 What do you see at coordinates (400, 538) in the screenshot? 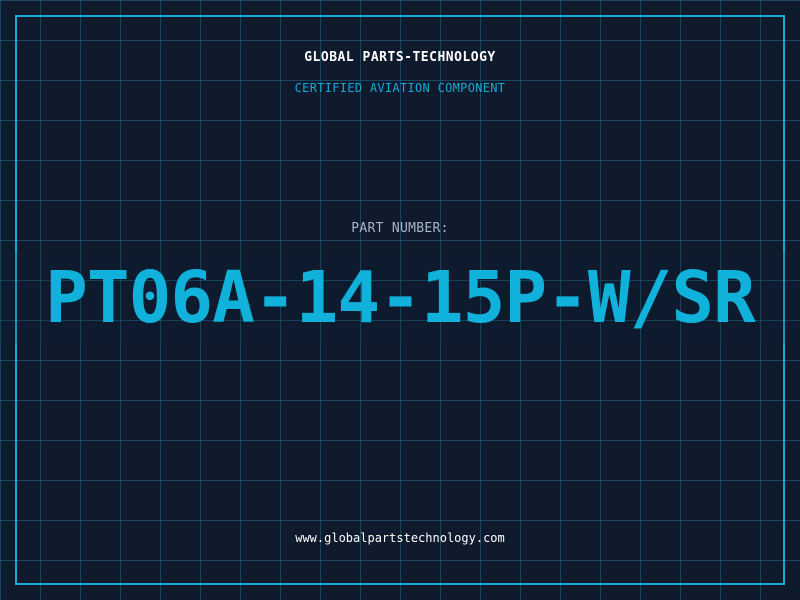
I see `website-url: www.globalpartstechnology.com` at bounding box center [400, 538].